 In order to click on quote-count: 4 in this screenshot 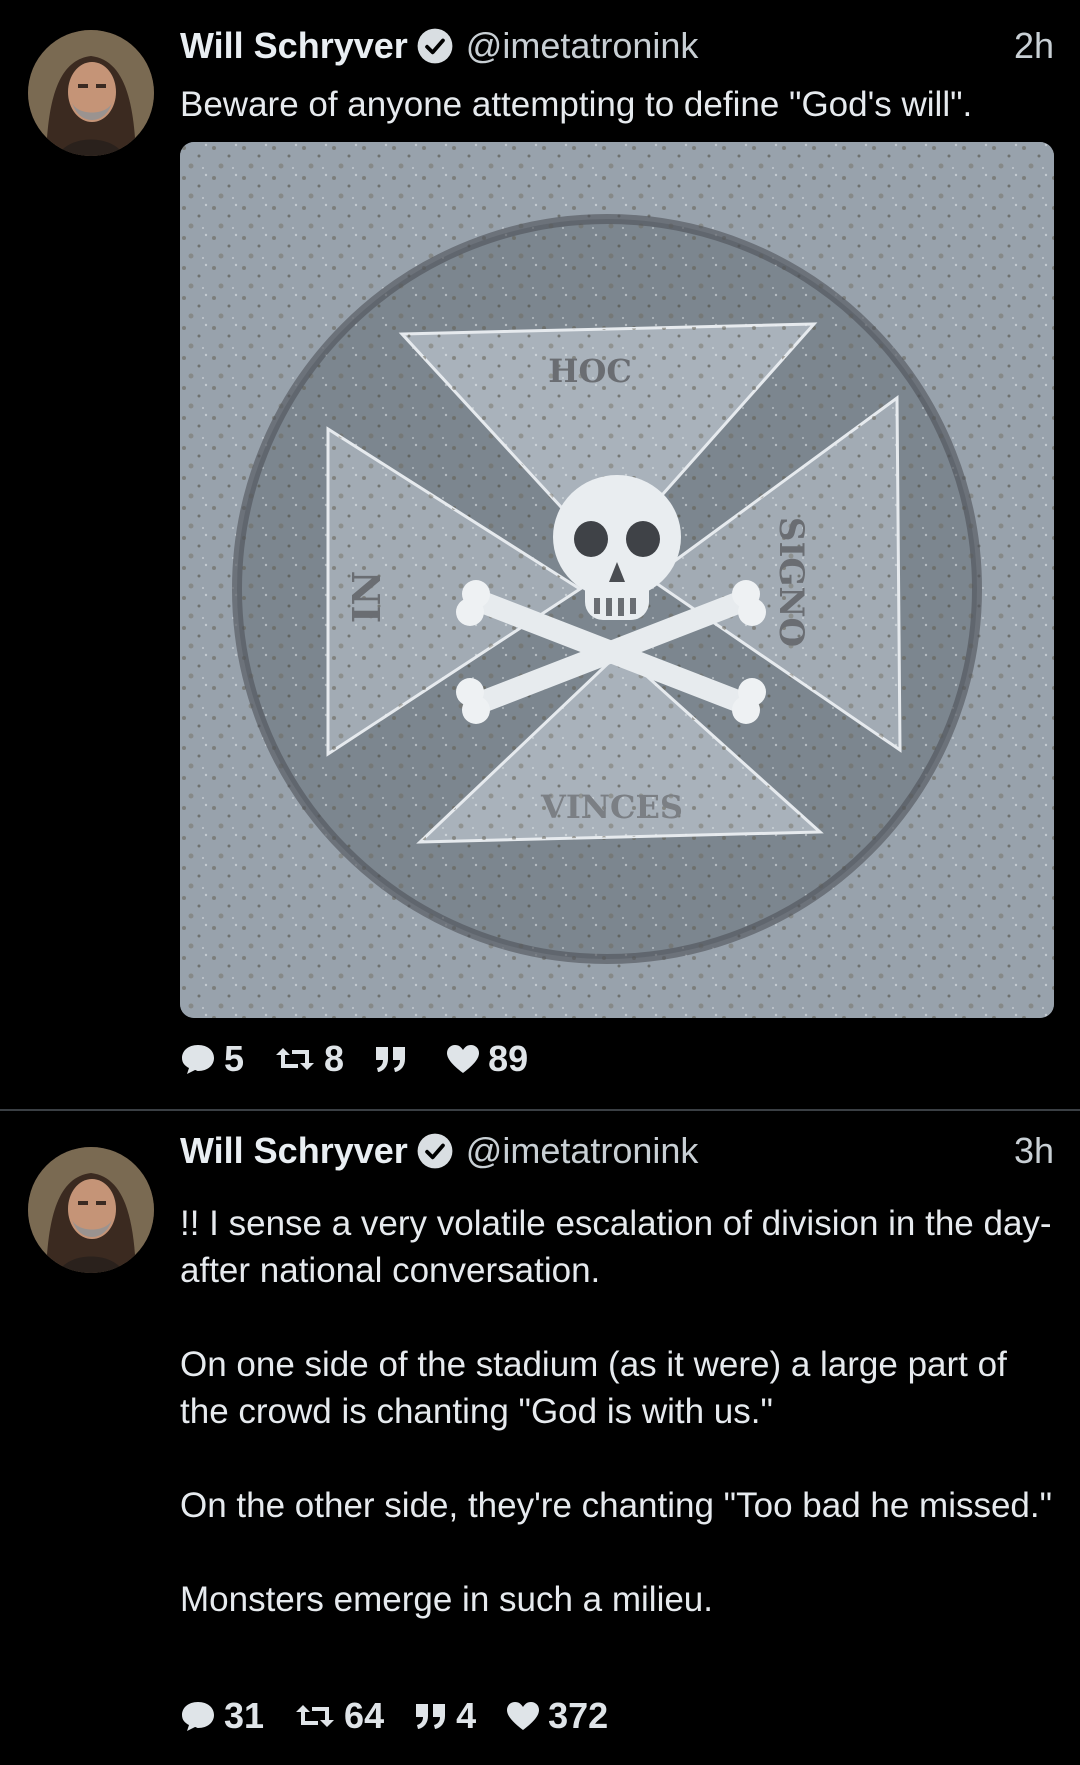, I will do `click(466, 1715)`.